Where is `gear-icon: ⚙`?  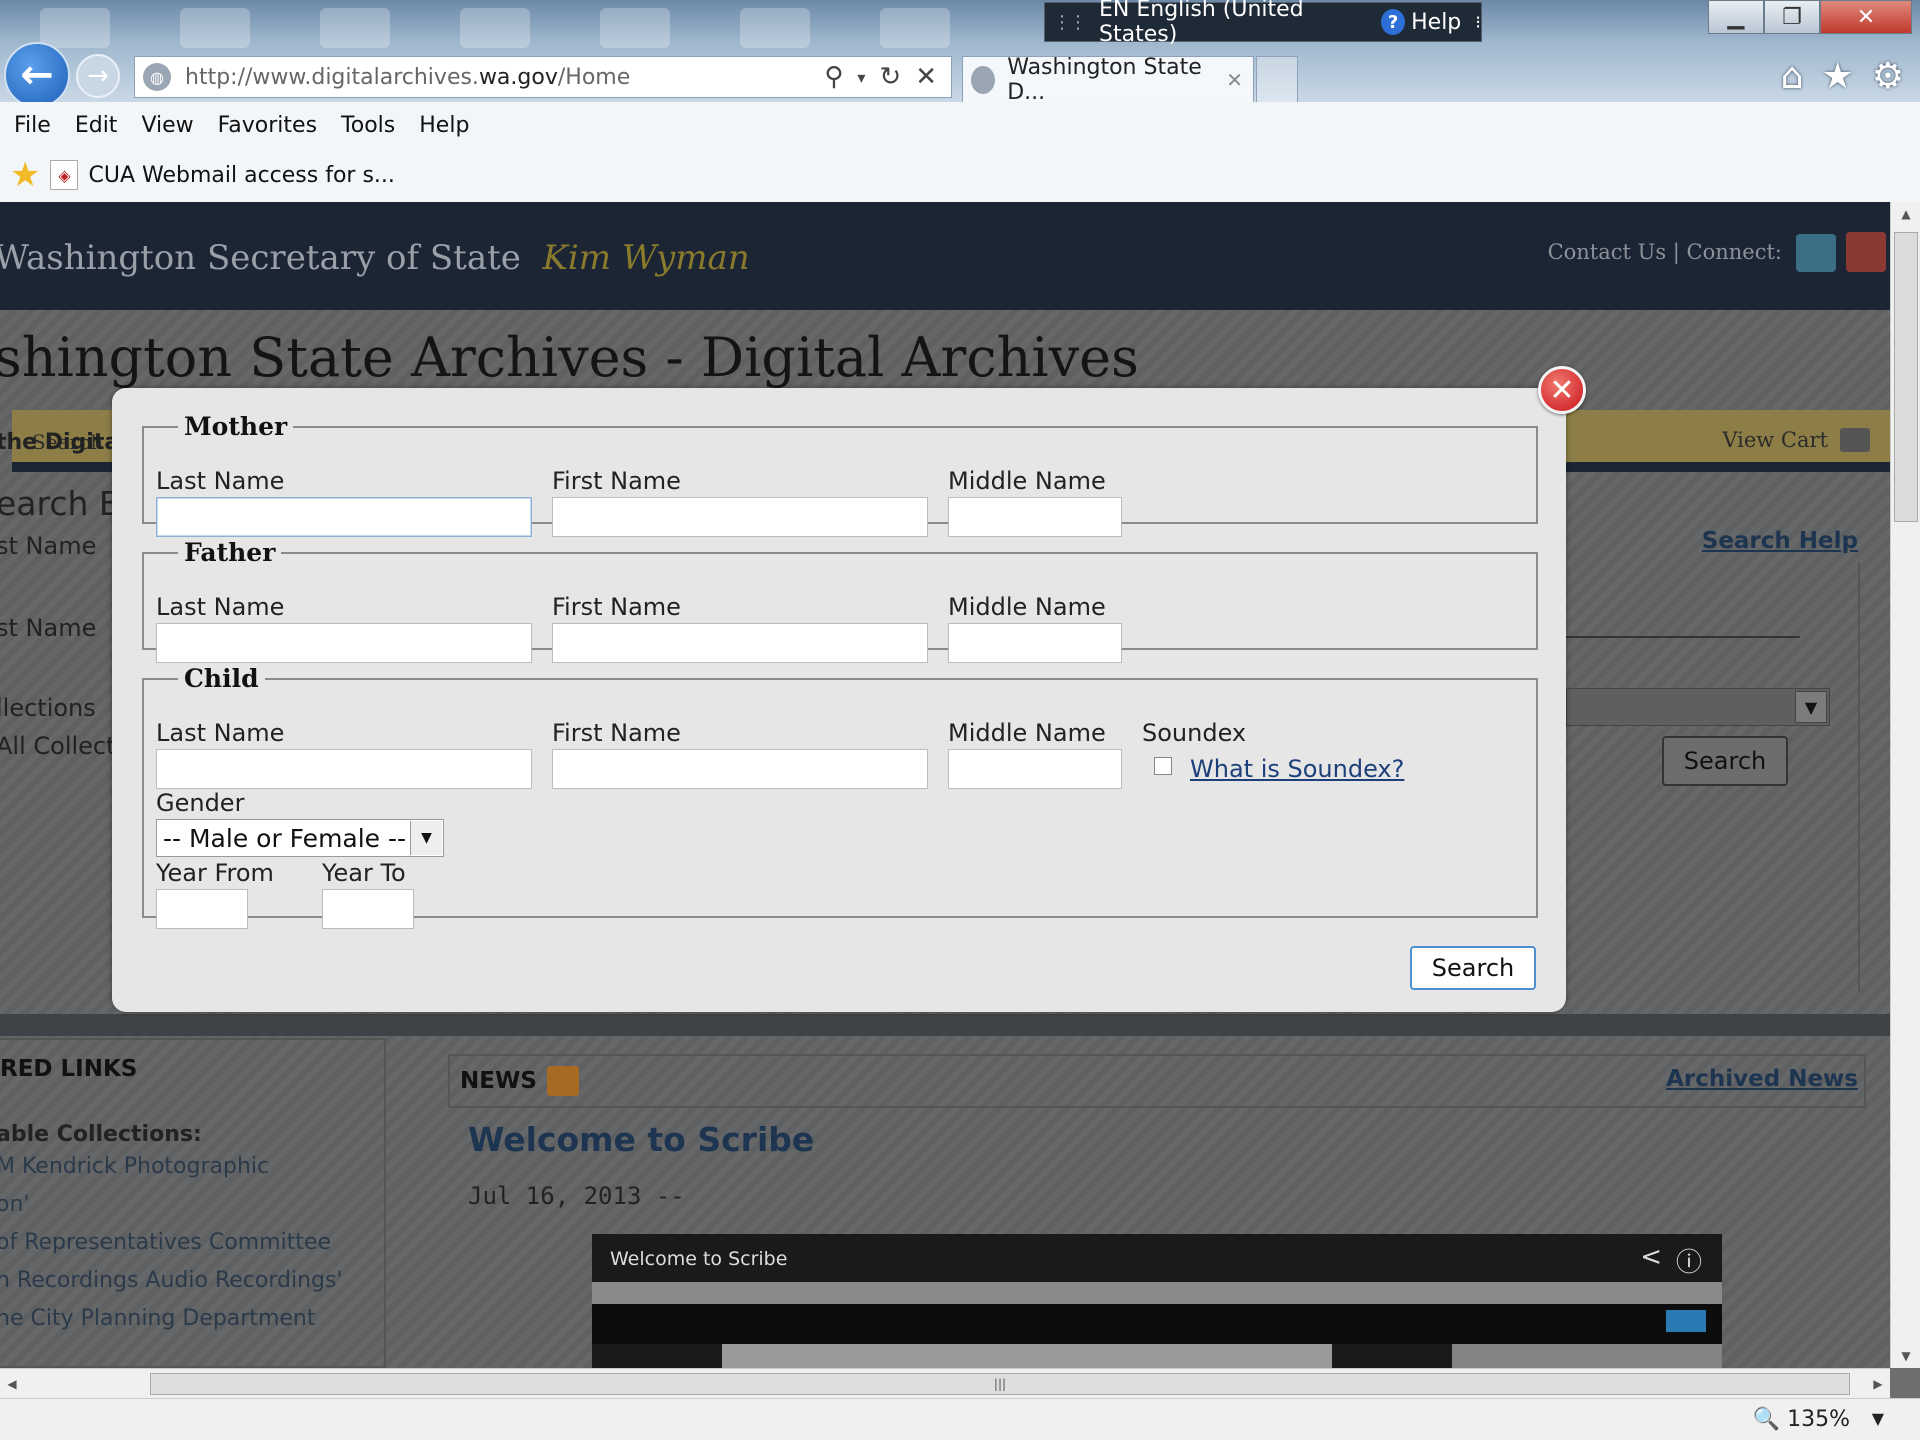
gear-icon: ⚙ is located at coordinates (1888, 76).